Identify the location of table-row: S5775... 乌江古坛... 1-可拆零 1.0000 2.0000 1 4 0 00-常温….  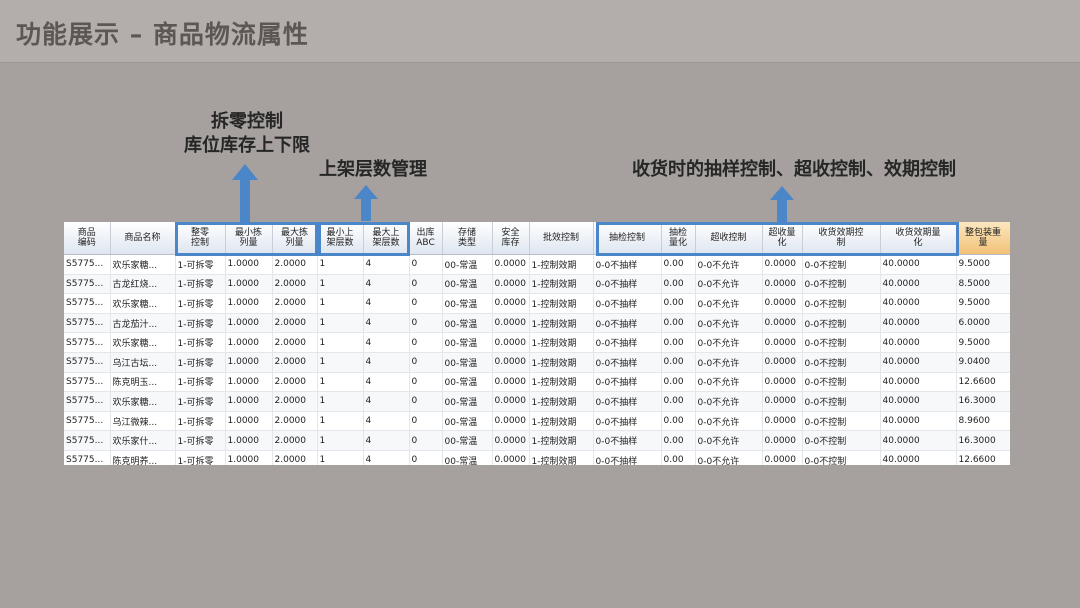
(537, 362).